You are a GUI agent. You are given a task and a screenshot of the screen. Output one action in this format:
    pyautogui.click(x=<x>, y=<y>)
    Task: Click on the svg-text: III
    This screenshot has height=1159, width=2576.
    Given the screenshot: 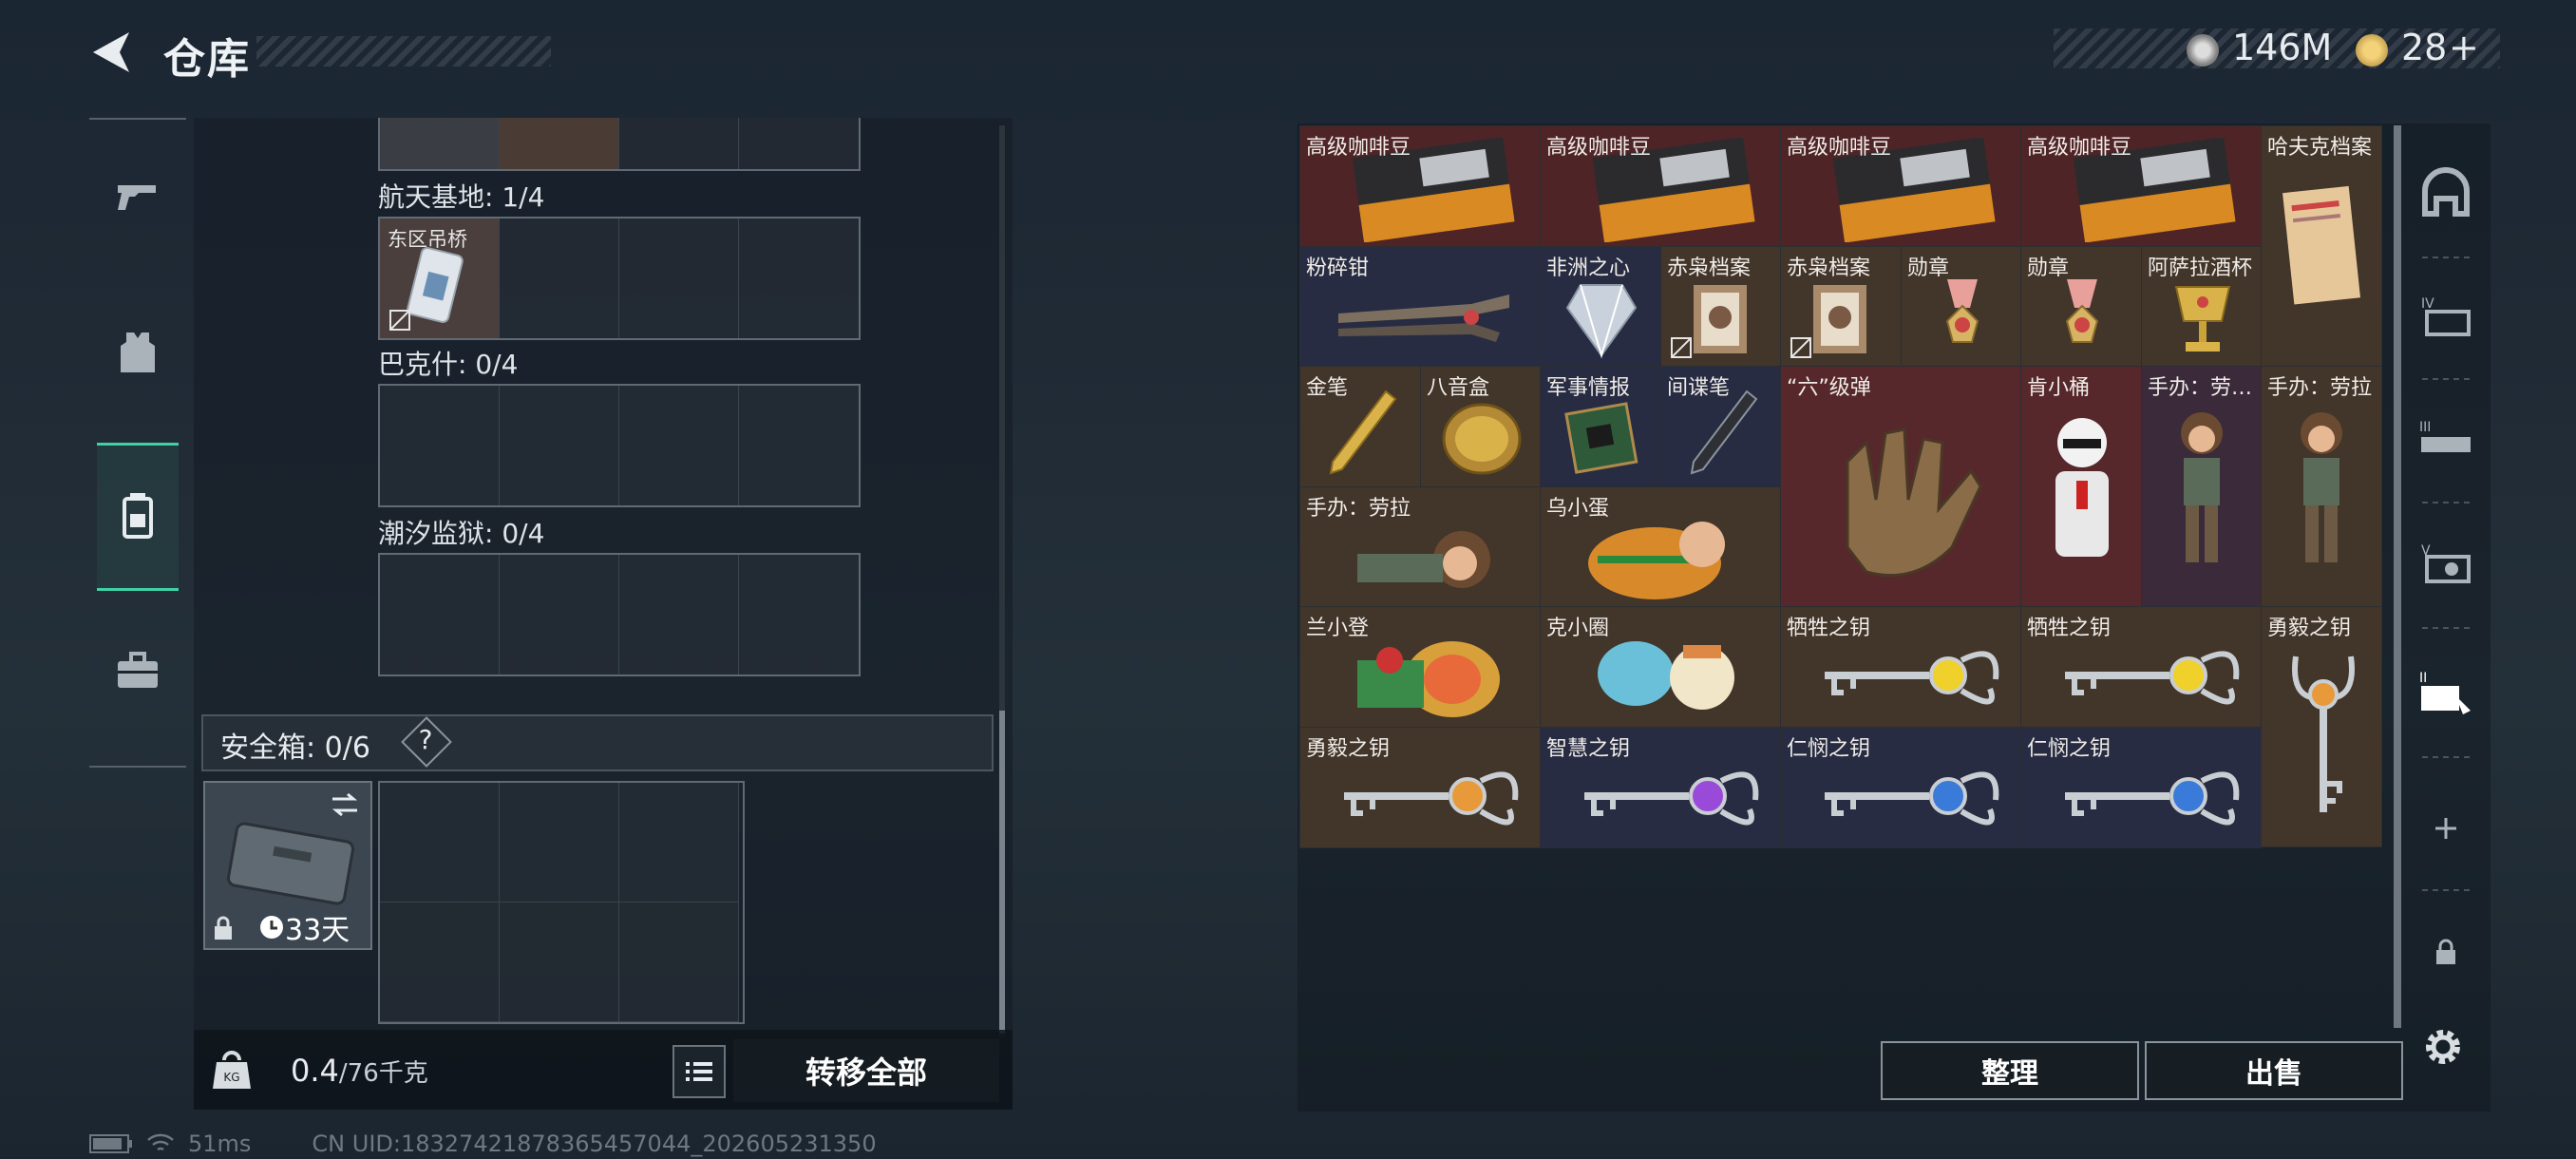 What is the action you would take?
    pyautogui.click(x=2425, y=427)
    